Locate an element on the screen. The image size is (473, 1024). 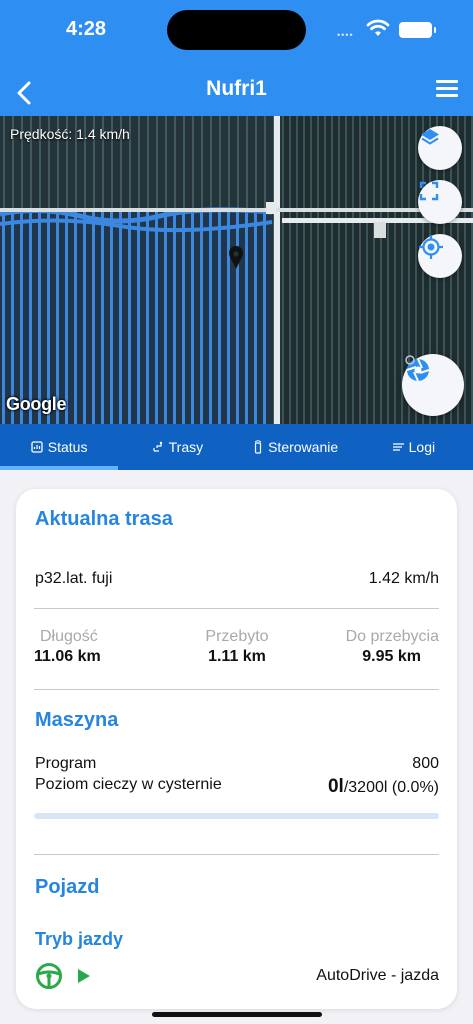
drive-mode-row: AutoDrive - jazda is located at coordinates (237, 976).